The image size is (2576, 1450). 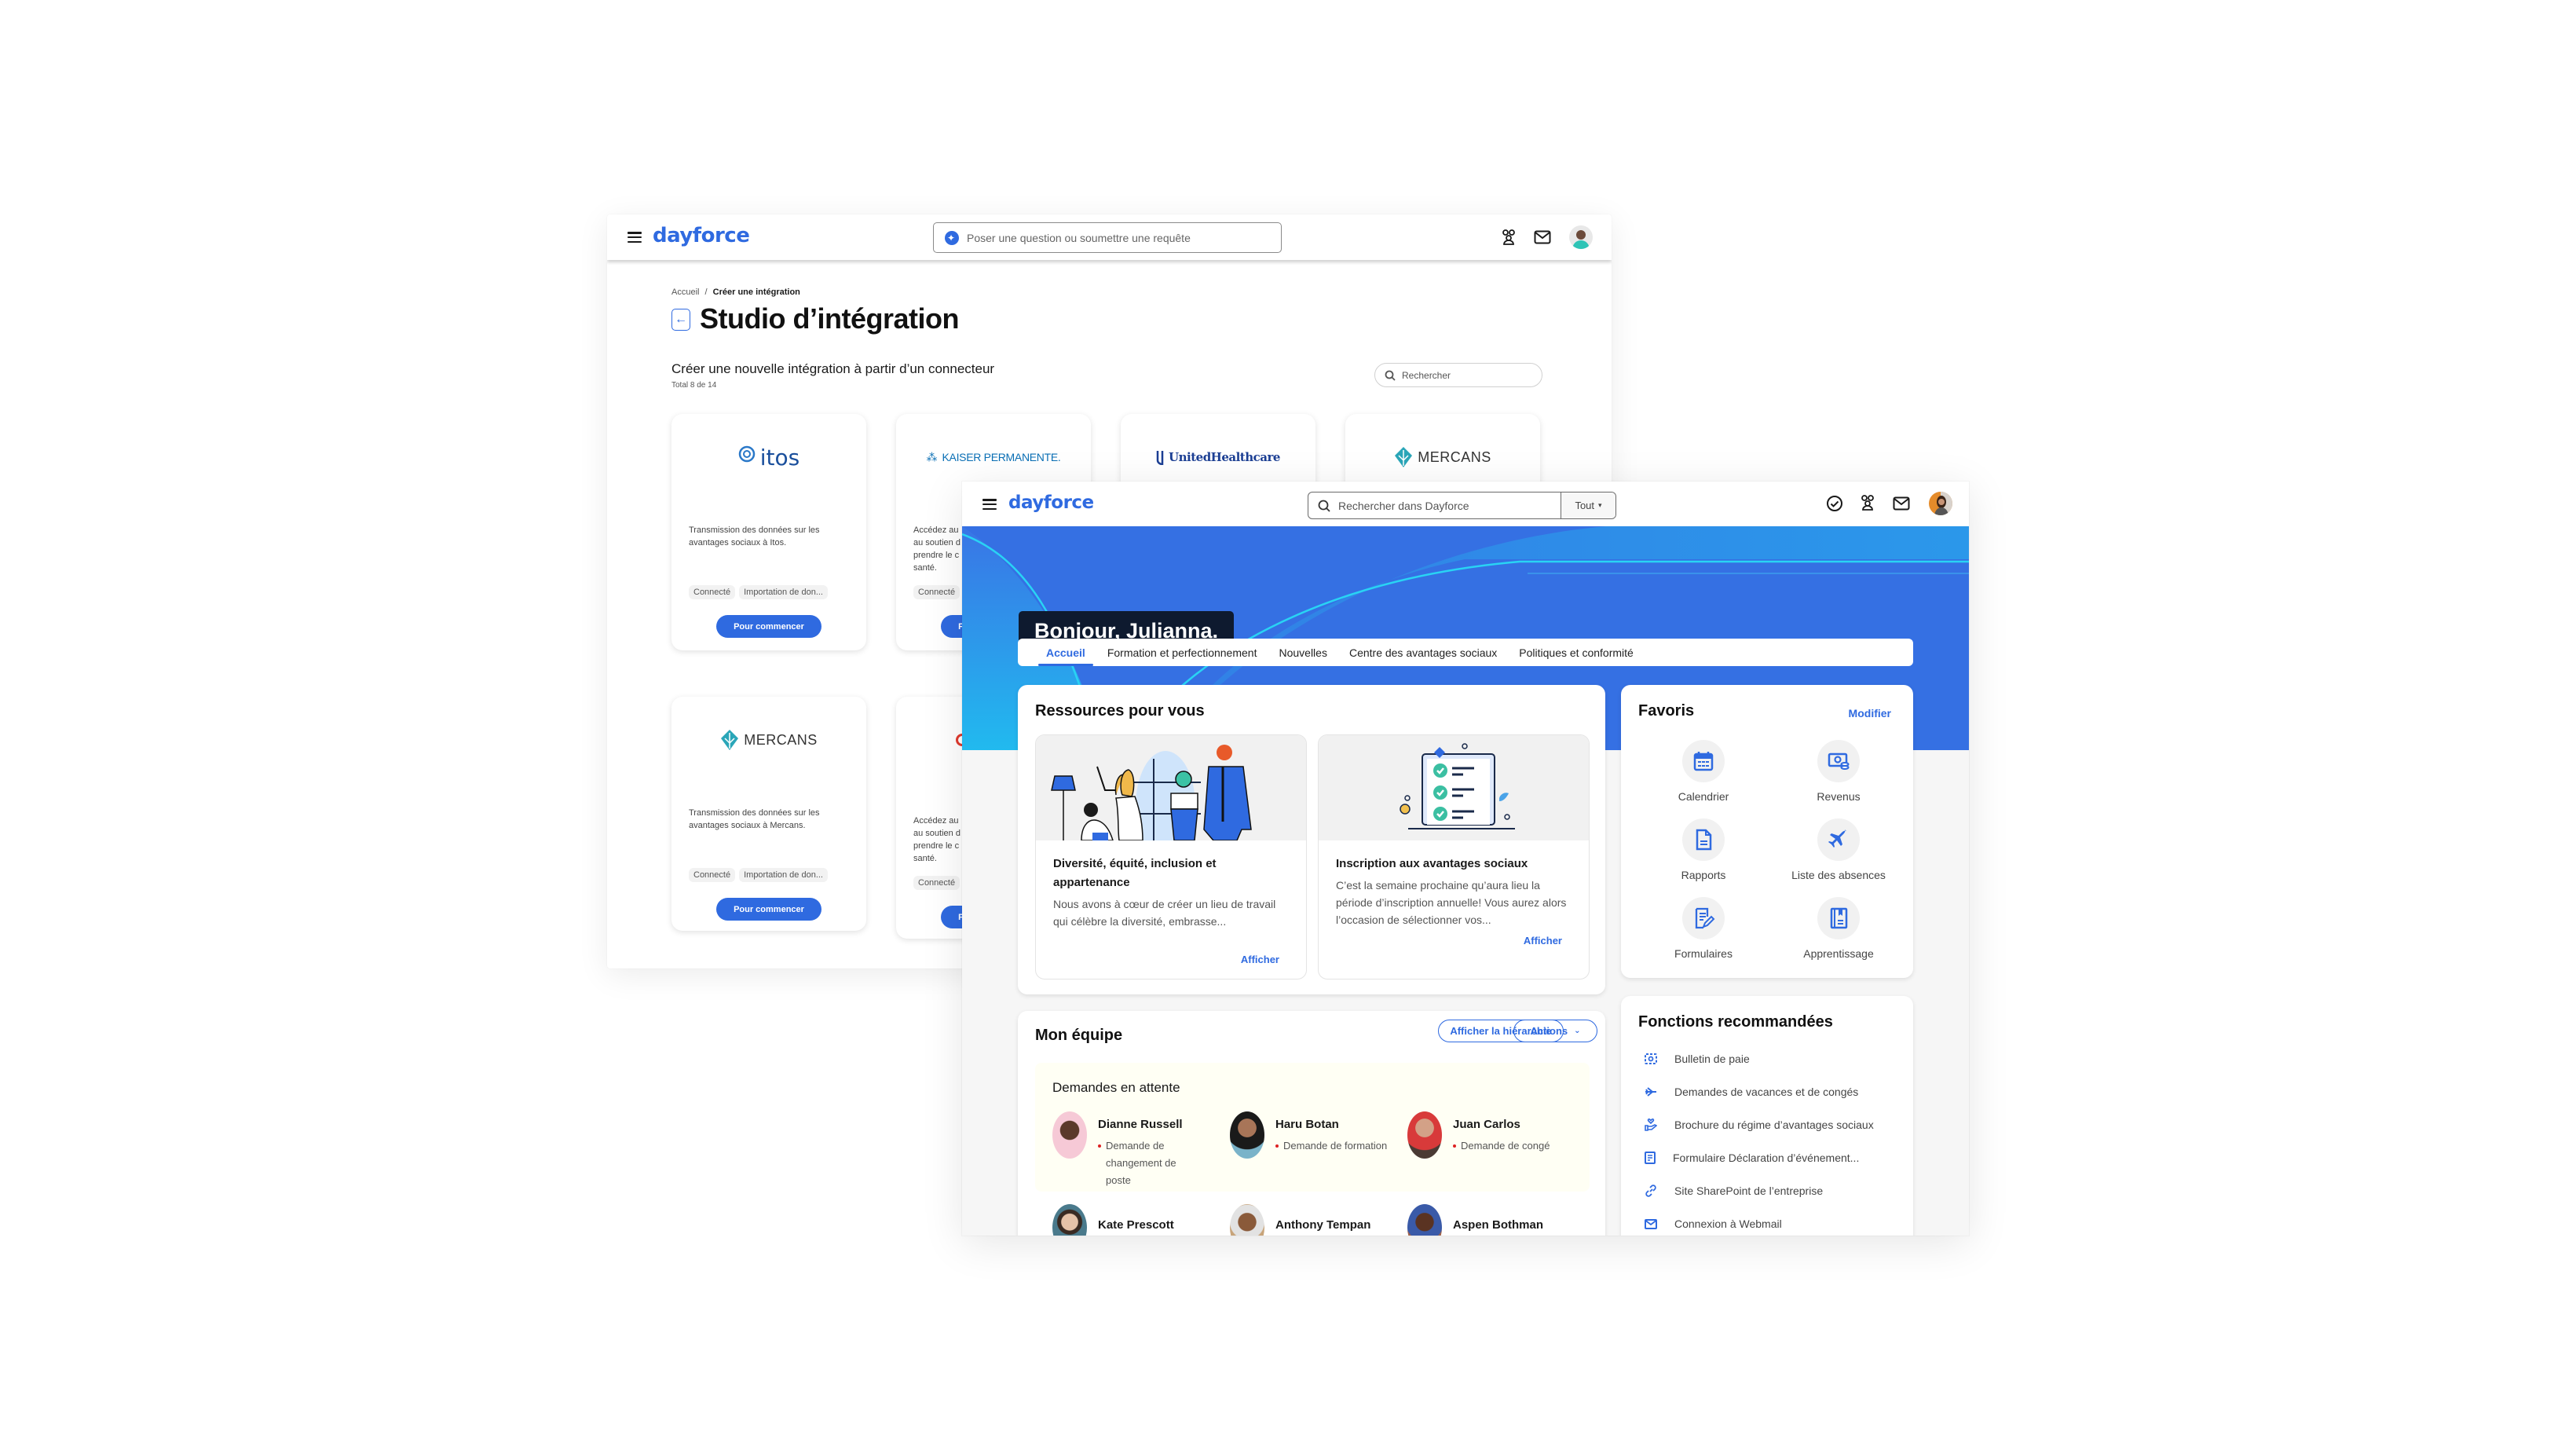 What do you see at coordinates (1458, 375) in the screenshot?
I see `connector-search-input: Rechercher` at bounding box center [1458, 375].